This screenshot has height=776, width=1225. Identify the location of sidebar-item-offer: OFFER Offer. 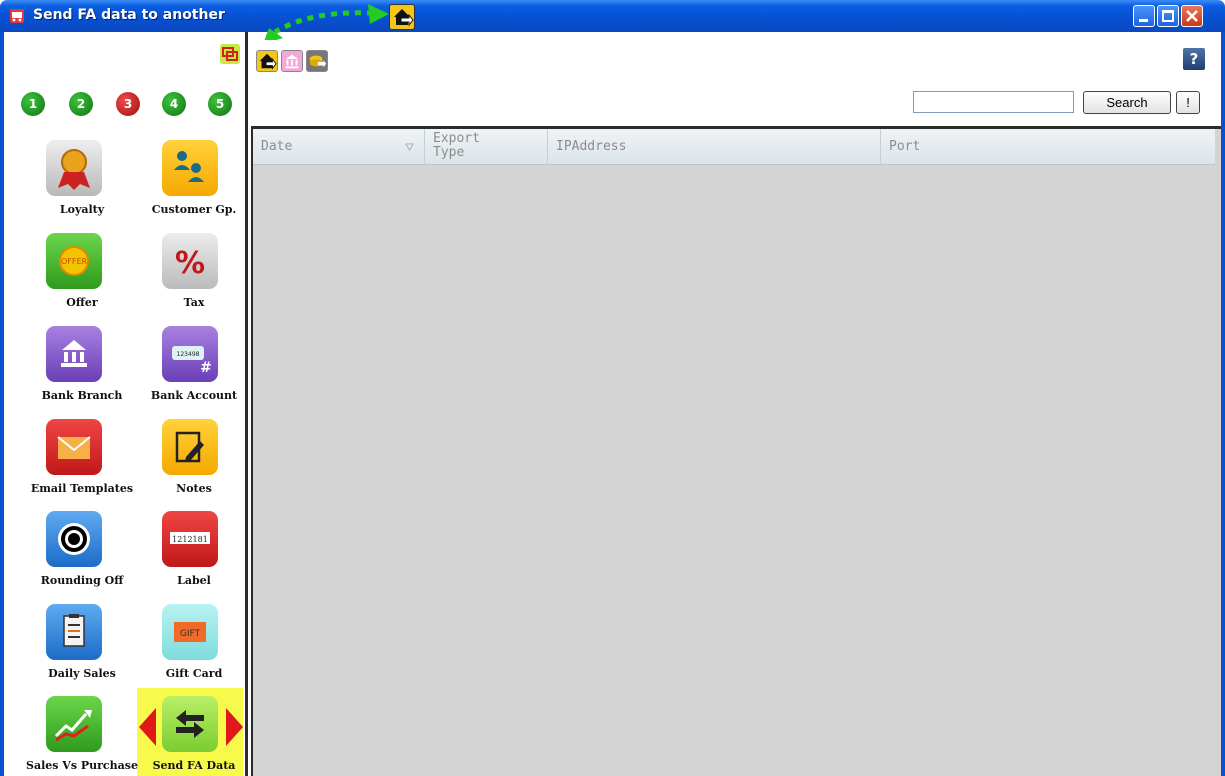
(59, 279).